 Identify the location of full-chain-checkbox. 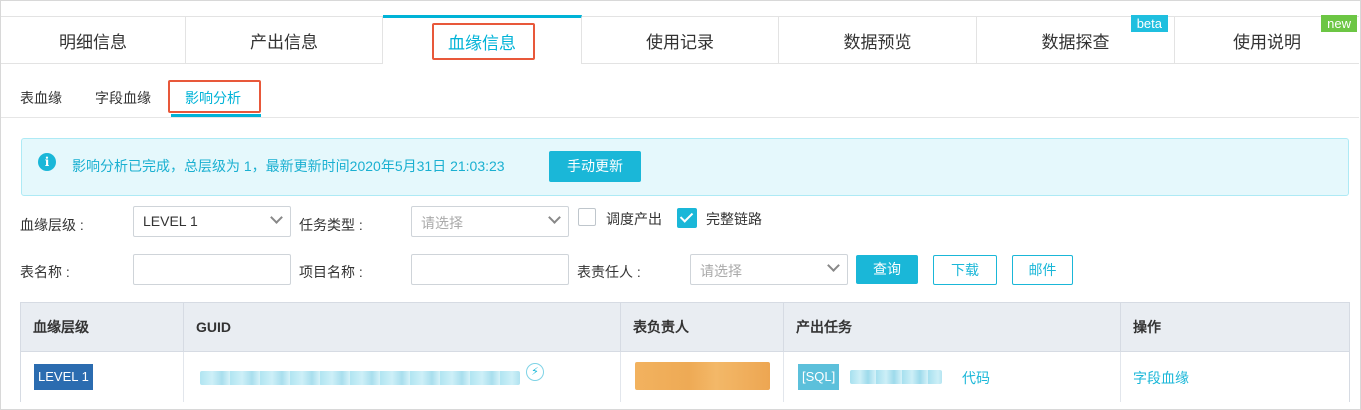
(687, 218).